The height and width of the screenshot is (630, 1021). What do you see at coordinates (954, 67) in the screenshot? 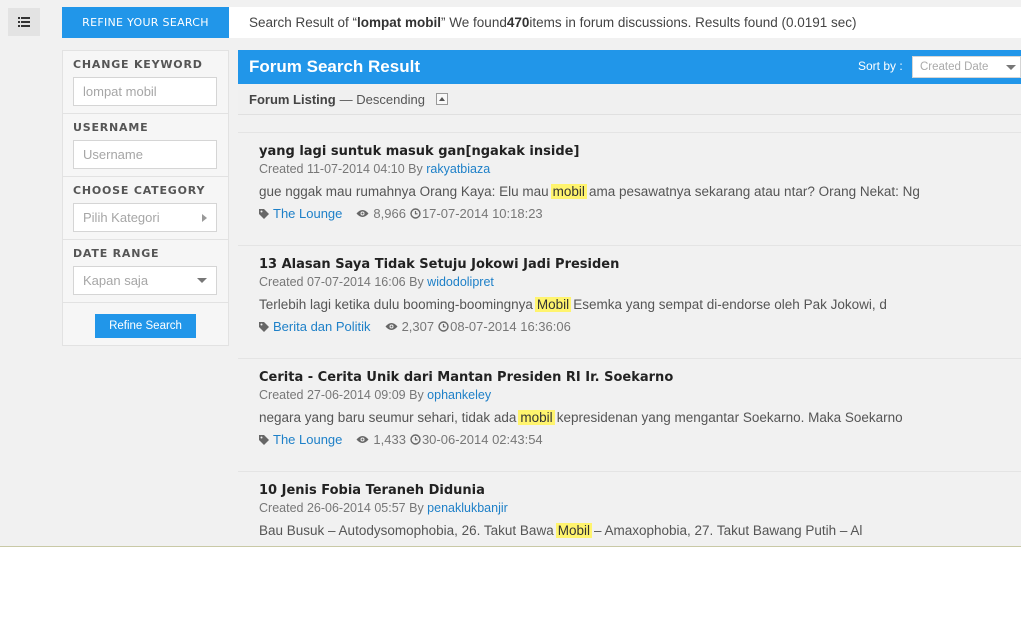
I see `sort-value: Created Date` at bounding box center [954, 67].